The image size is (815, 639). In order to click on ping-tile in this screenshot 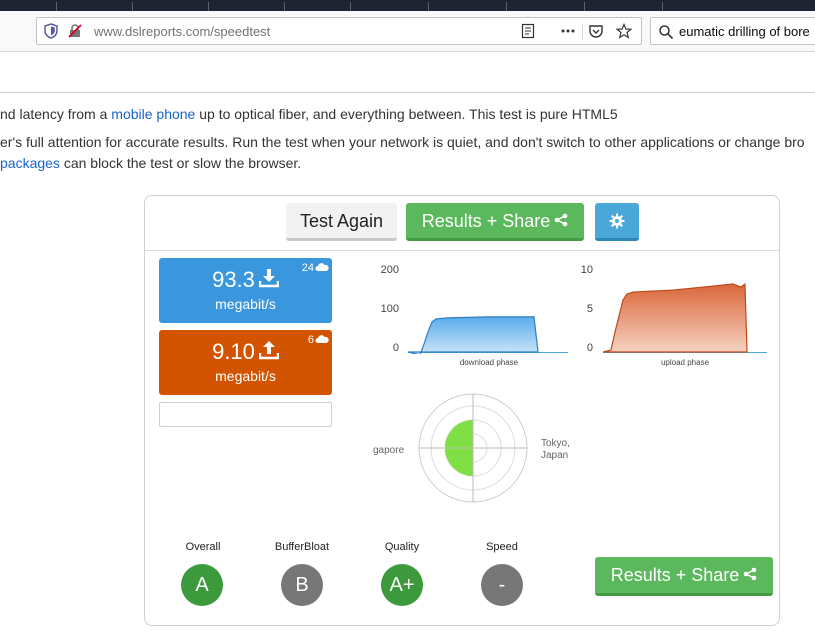, I will do `click(245, 414)`.